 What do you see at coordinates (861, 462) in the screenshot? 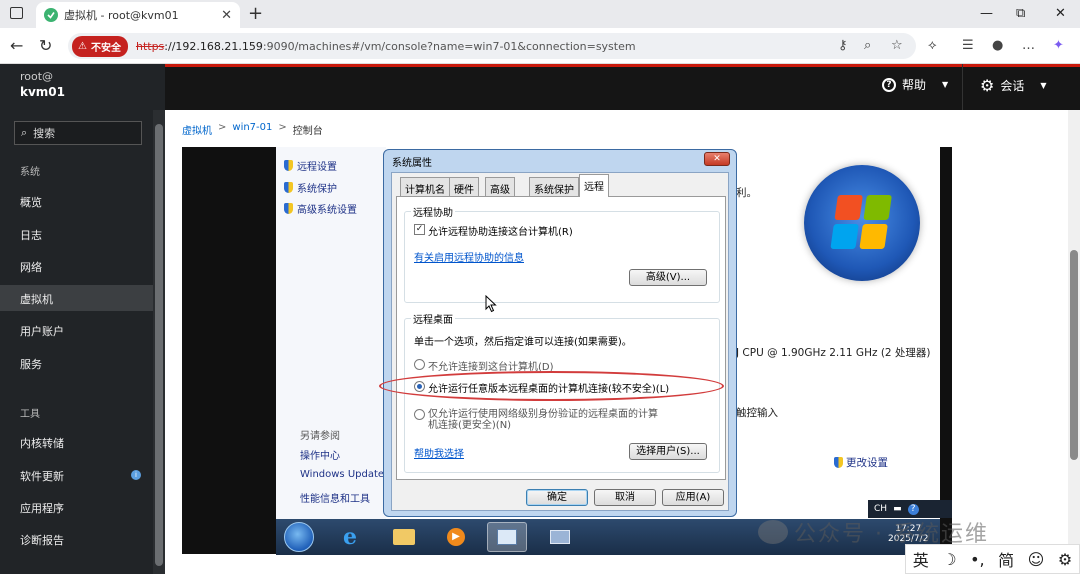
I see `change-settings-link: 更改设置` at bounding box center [861, 462].